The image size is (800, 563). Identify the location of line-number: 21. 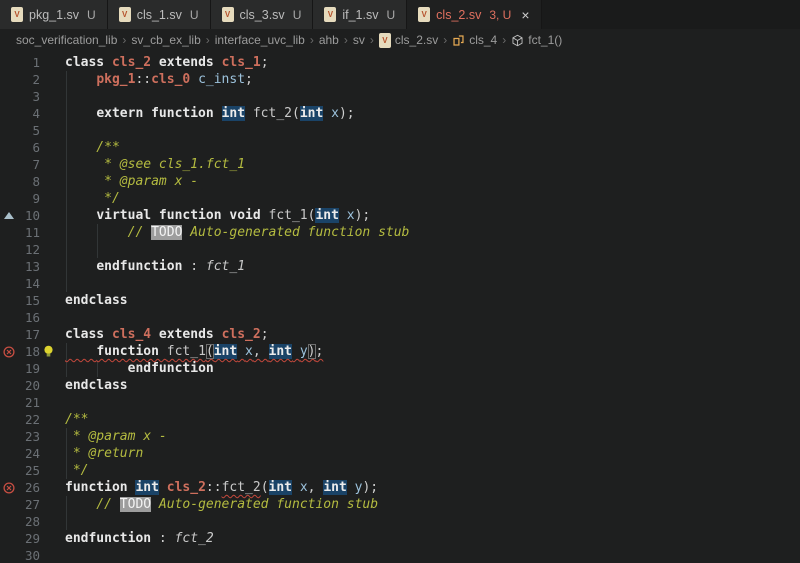
(29, 402).